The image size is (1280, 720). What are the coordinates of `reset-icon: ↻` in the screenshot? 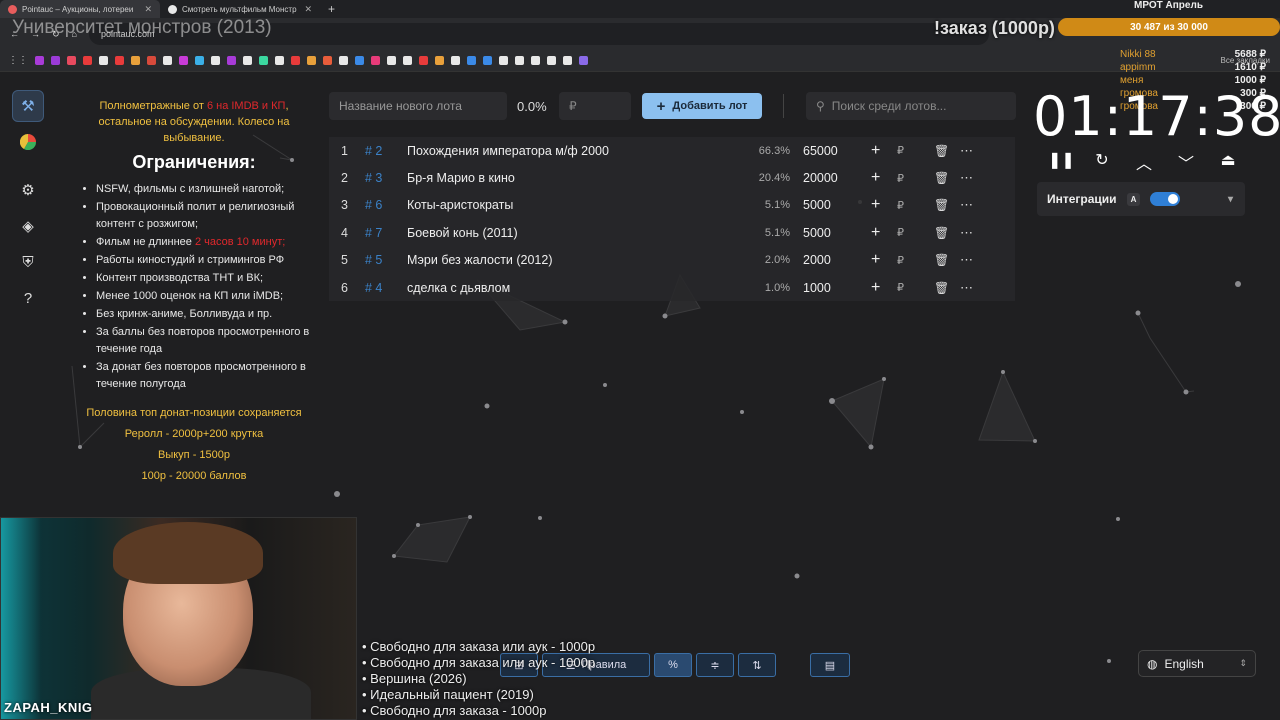 It's located at (1102, 162).